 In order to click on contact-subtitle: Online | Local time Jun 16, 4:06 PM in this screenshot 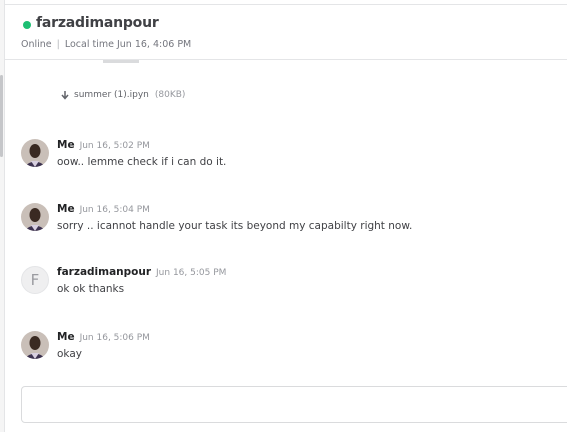, I will do `click(106, 44)`.